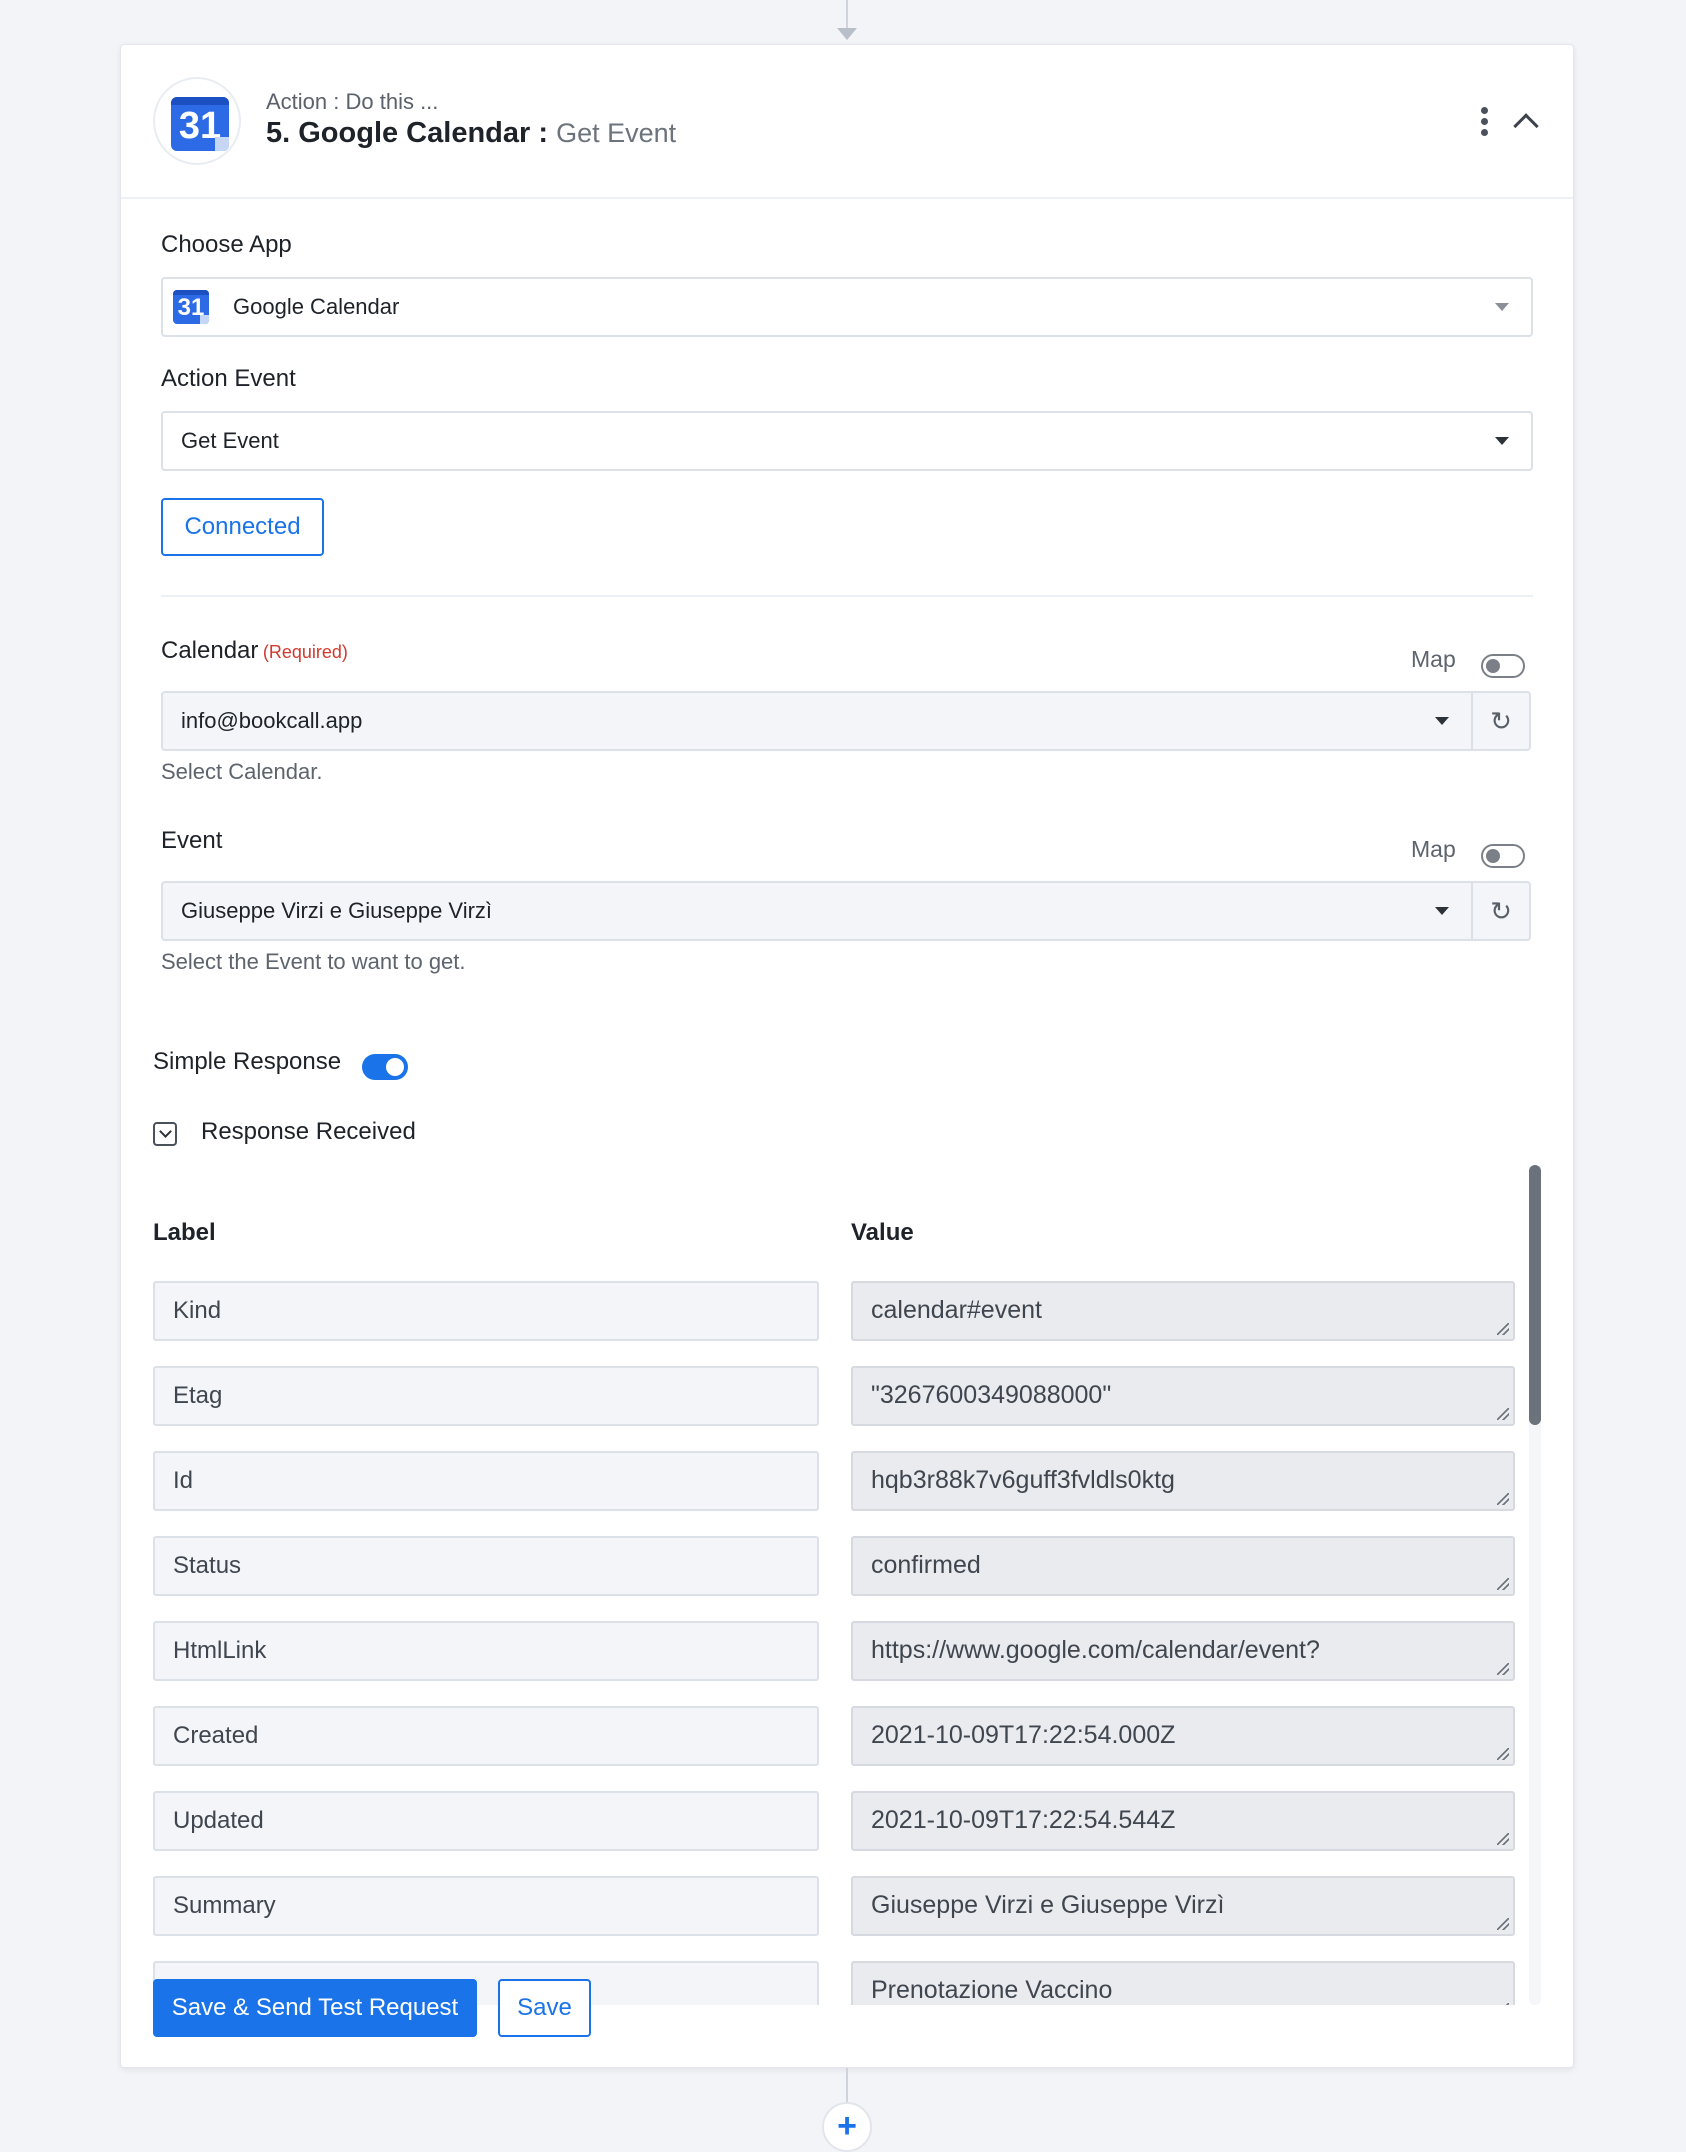 The width and height of the screenshot is (1686, 2152). What do you see at coordinates (847, 841) in the screenshot?
I see `event-section: Event` at bounding box center [847, 841].